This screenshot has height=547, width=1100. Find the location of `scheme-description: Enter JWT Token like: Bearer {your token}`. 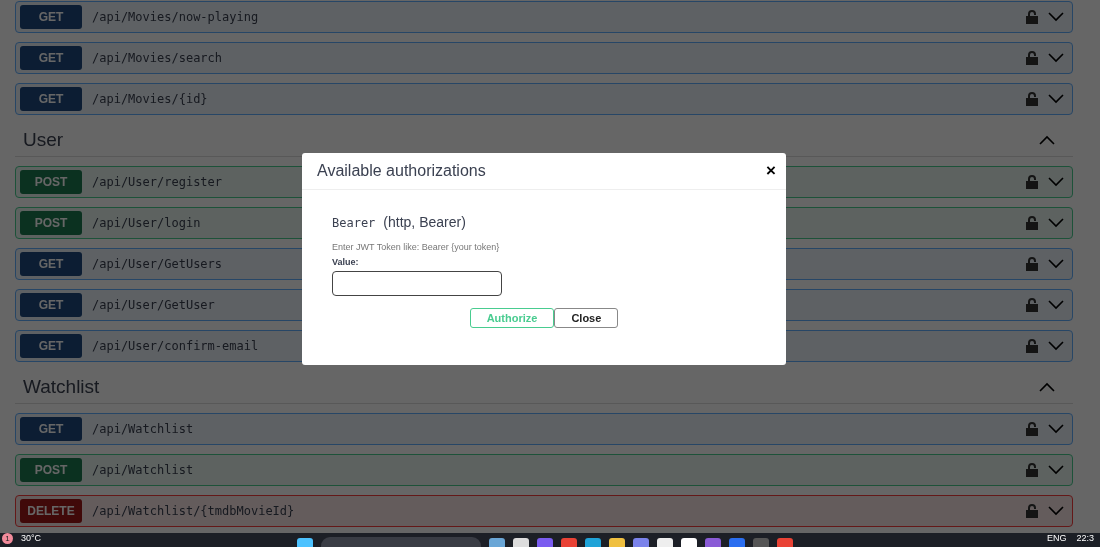

scheme-description: Enter JWT Token like: Bearer {your token} is located at coordinates (416, 247).